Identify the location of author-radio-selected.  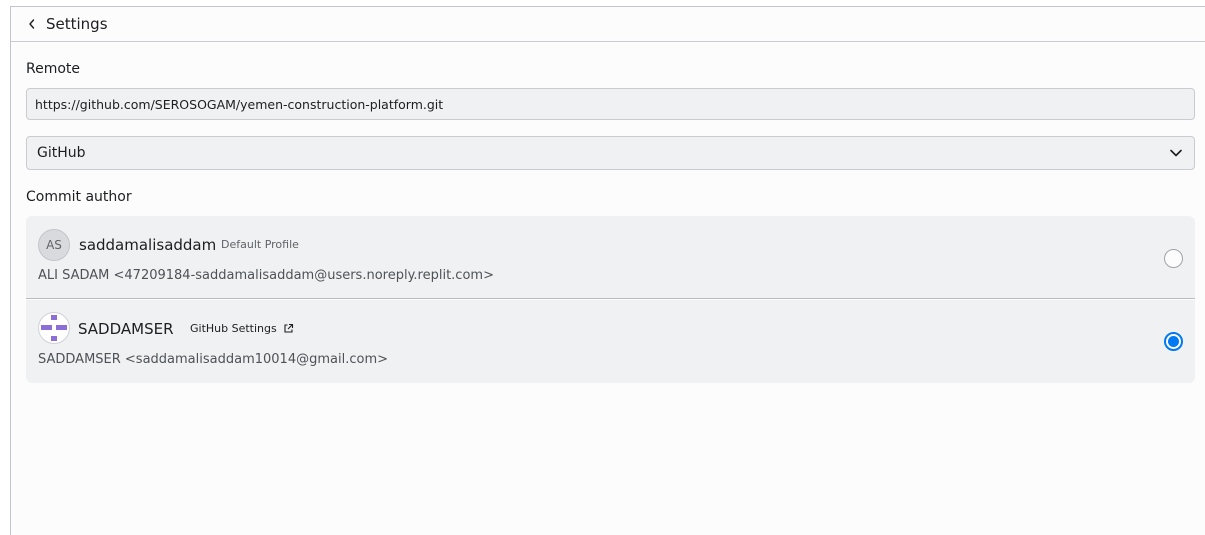
(1173, 341).